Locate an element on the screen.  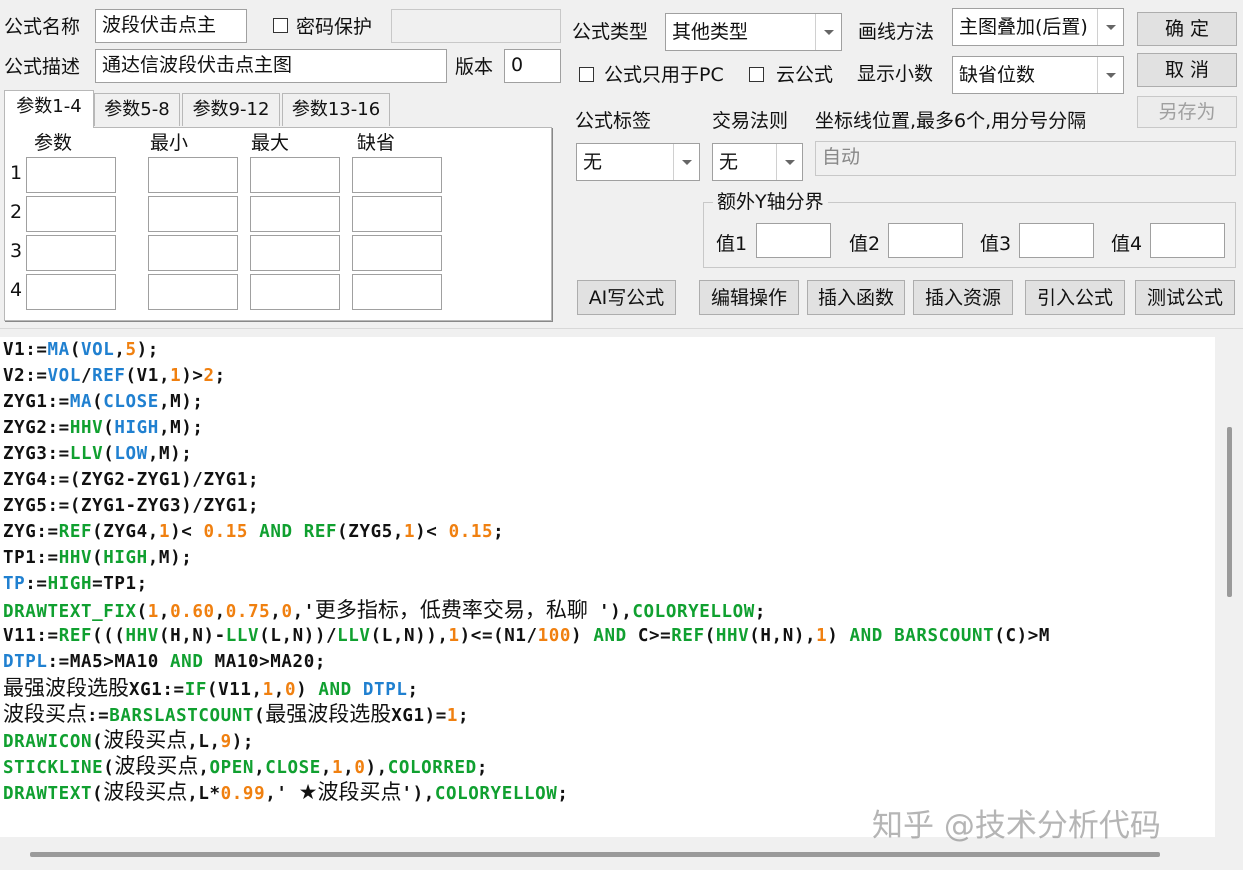
code-token: 波段买点 is located at coordinates (145, 740).